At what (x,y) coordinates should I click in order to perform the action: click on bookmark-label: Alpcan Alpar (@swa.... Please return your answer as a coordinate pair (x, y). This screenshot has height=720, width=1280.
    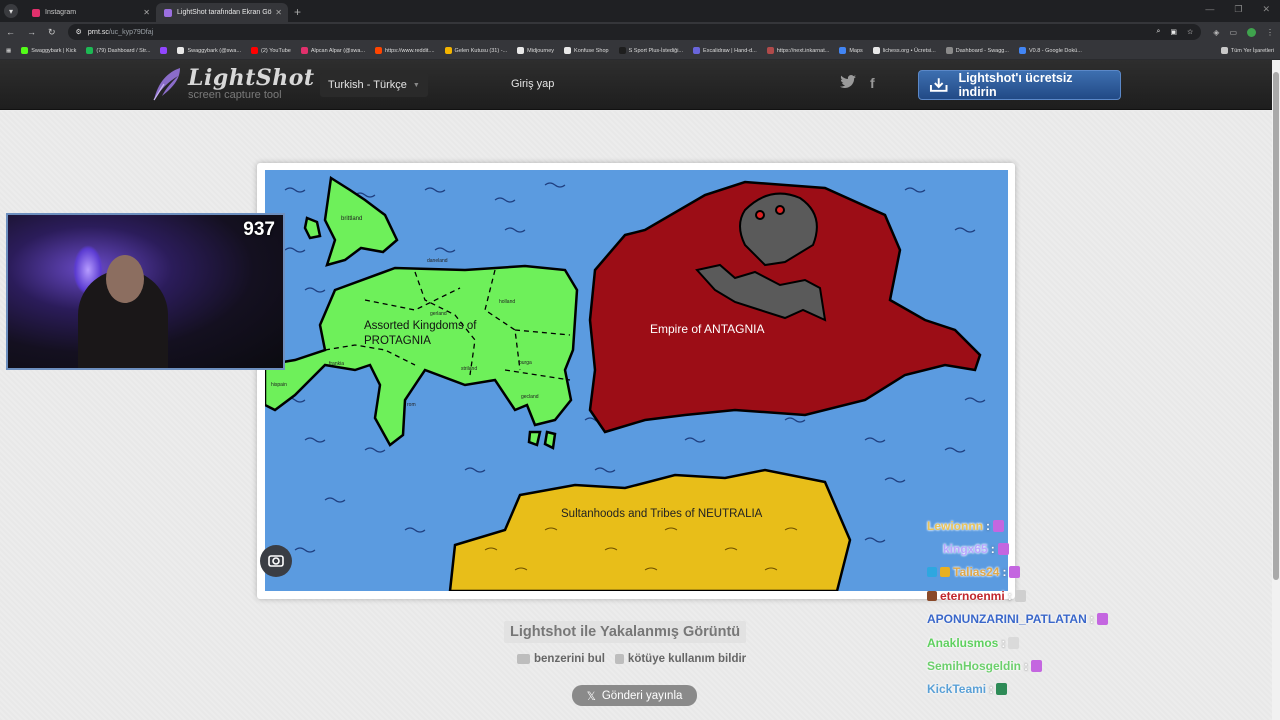
    Looking at the image, I should click on (338, 50).